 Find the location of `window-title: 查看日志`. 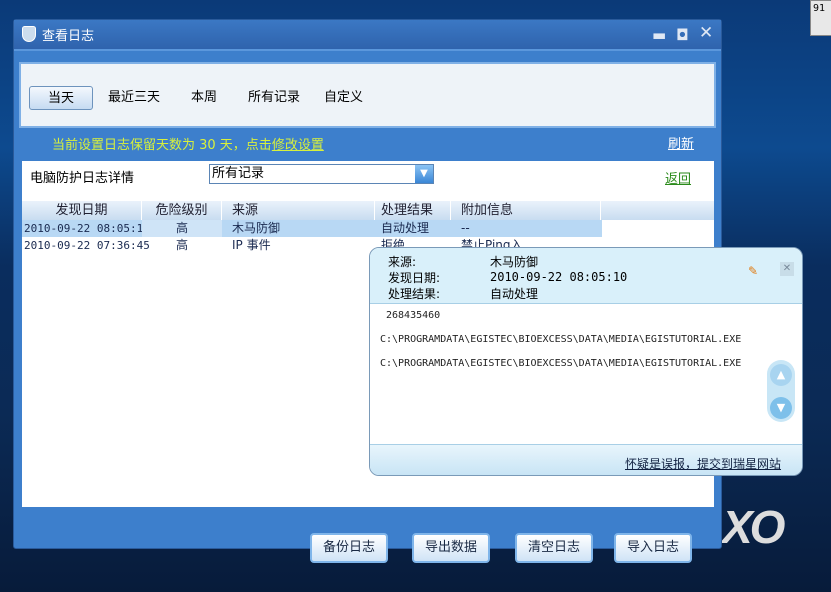

window-title: 查看日志 is located at coordinates (68, 36).